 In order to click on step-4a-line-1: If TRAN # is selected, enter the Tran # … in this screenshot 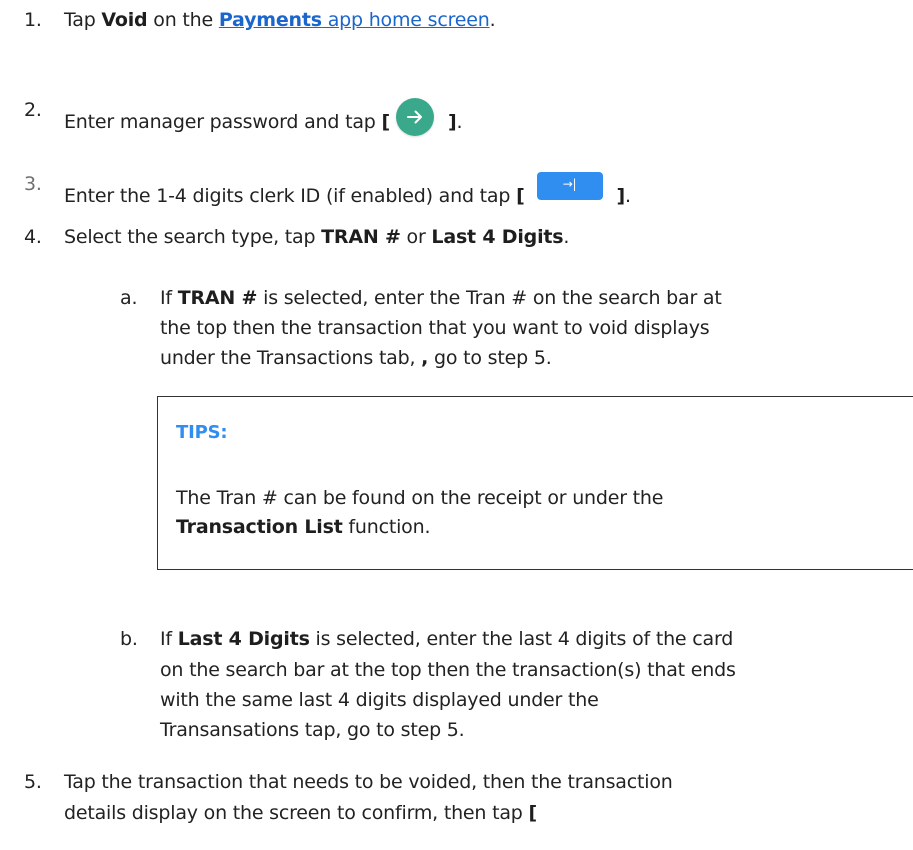, I will do `click(441, 298)`.